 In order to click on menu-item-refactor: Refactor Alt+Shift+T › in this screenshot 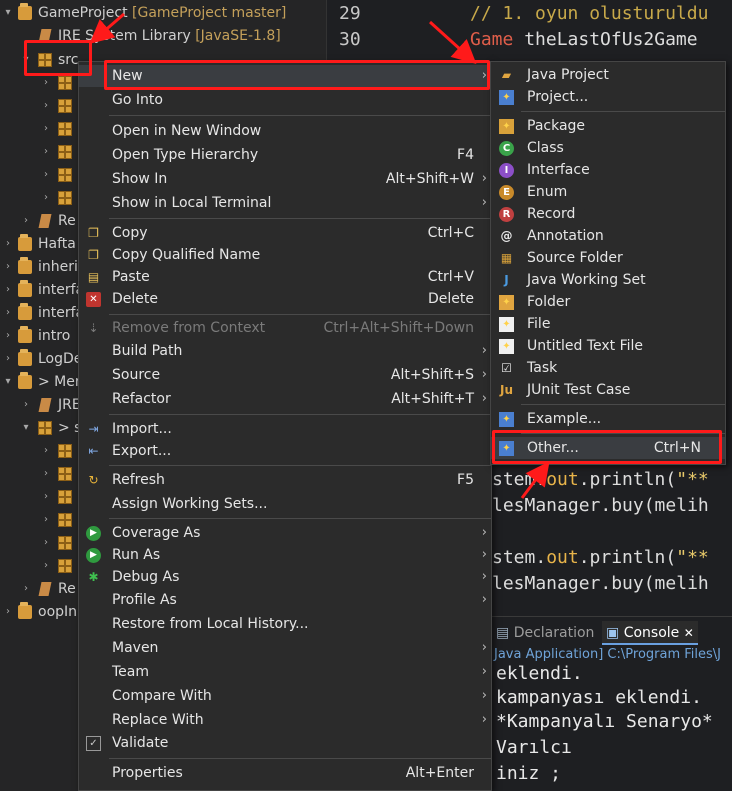, I will do `click(285, 399)`.